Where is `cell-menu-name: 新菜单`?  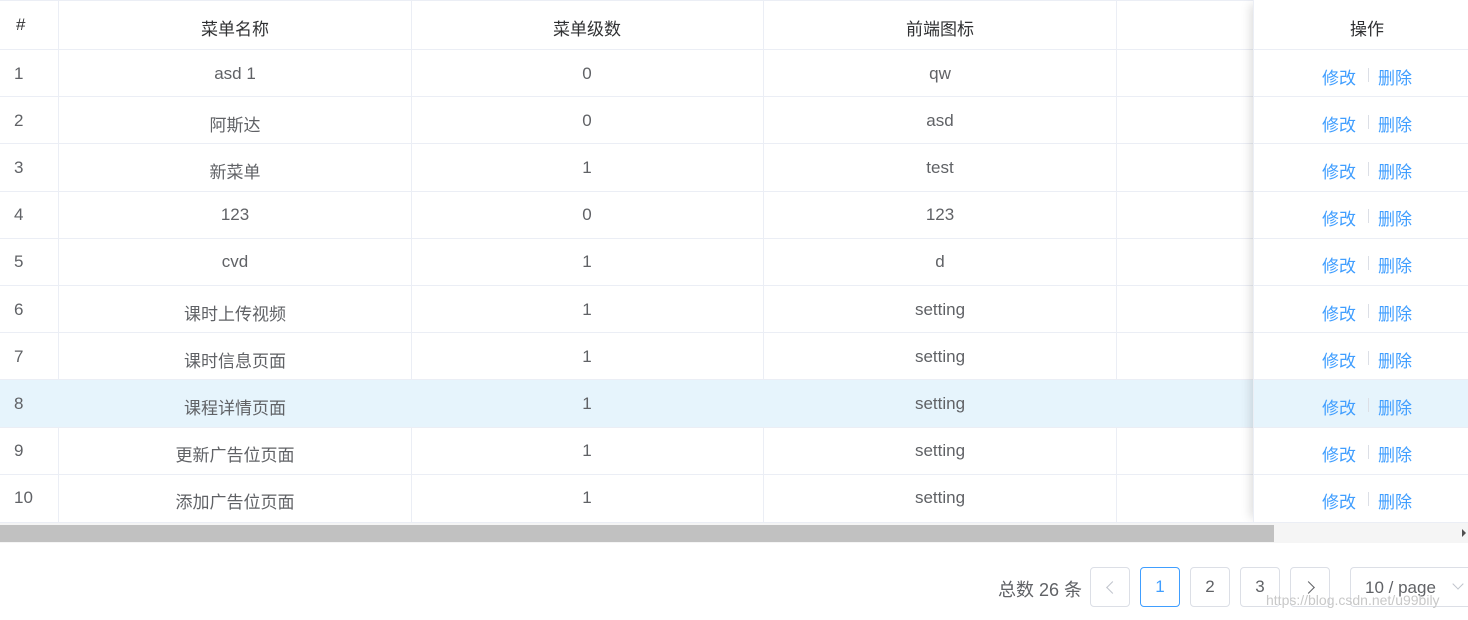 cell-menu-name: 新菜单 is located at coordinates (235, 172).